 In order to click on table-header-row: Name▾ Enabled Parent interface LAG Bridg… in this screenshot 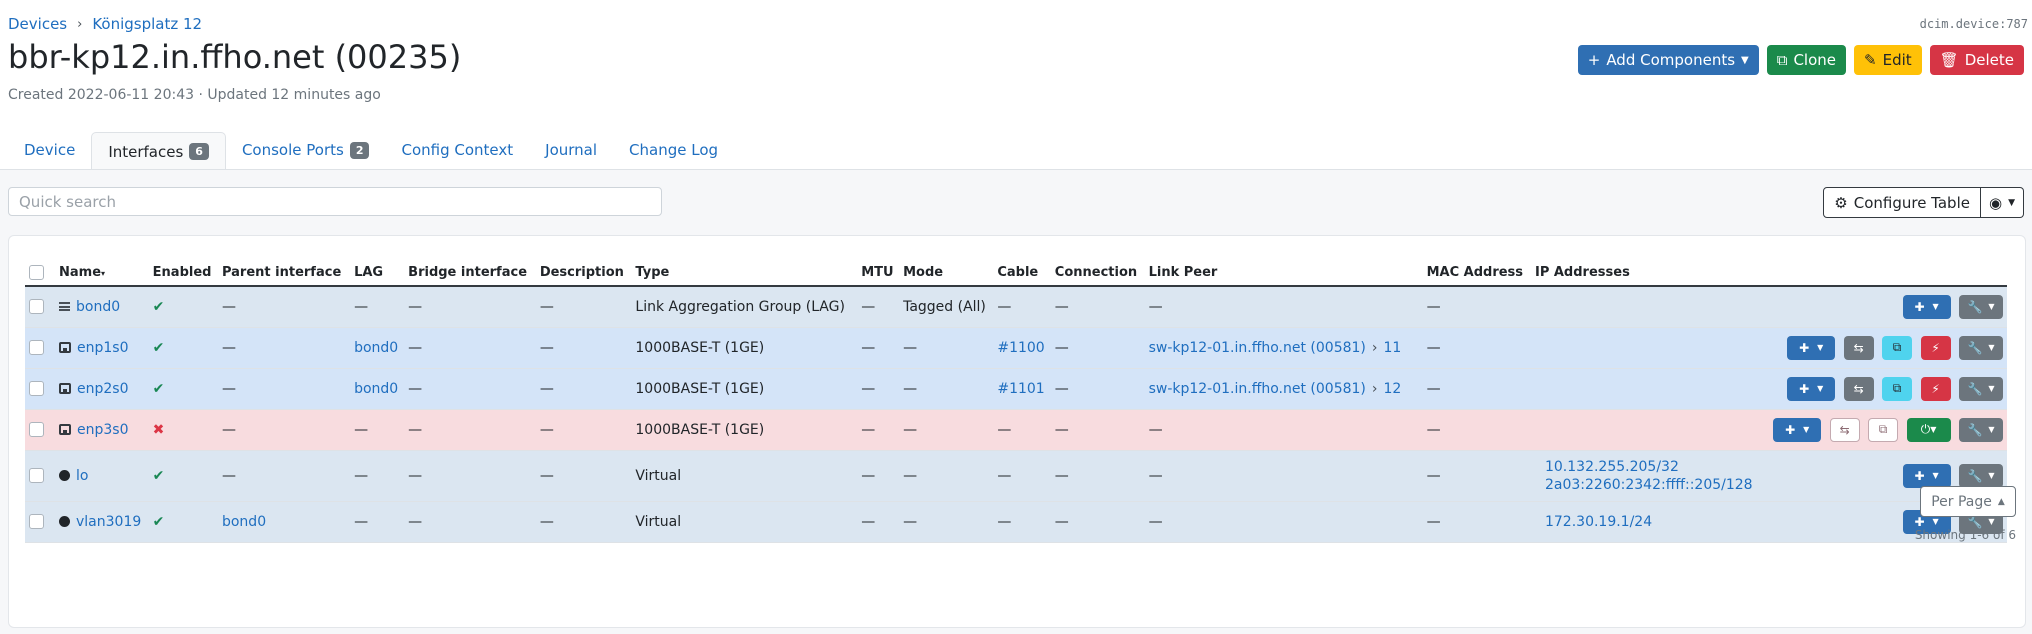, I will do `click(1016, 273)`.